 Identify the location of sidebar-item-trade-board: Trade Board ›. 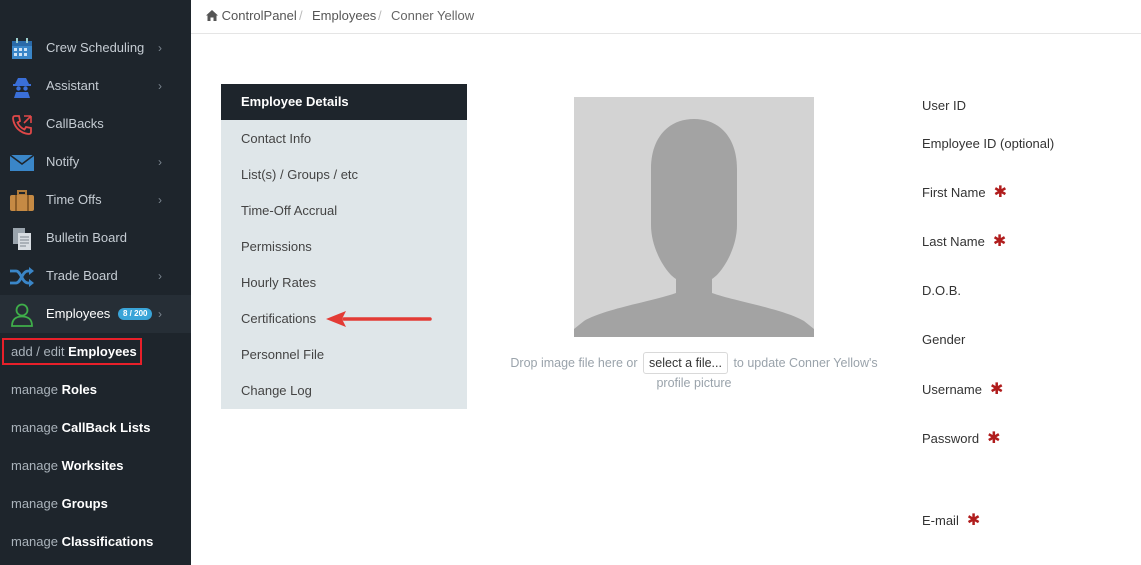
(95, 276).